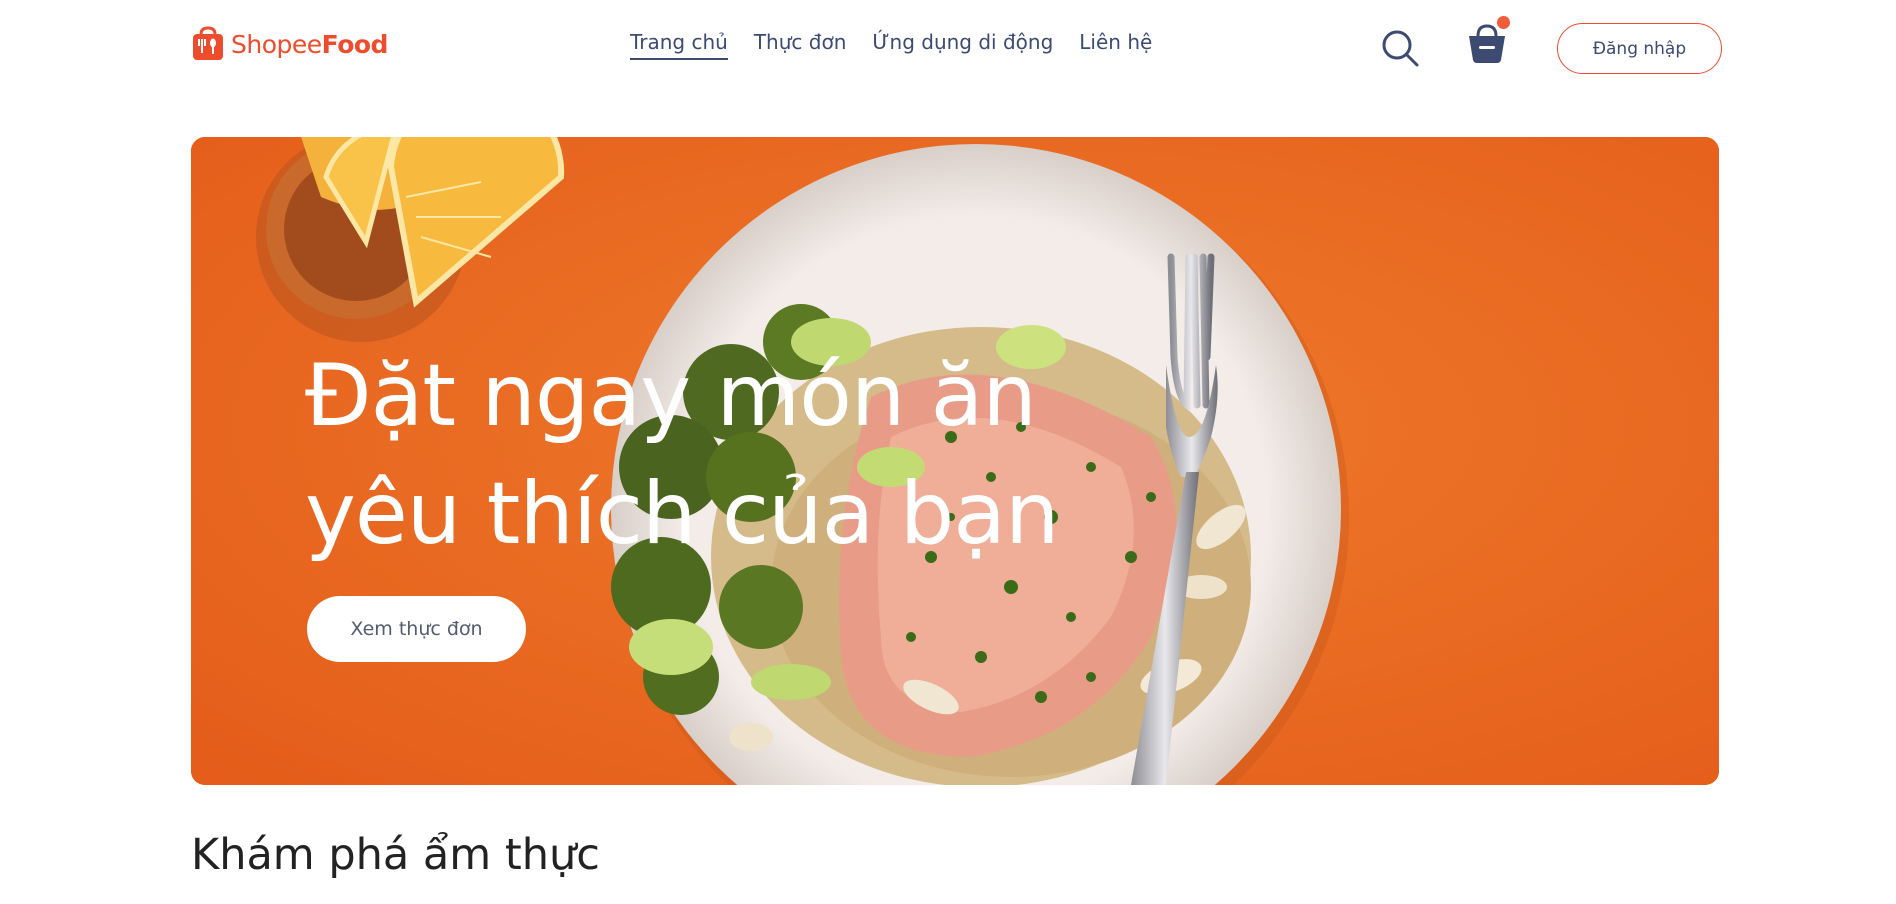 Image resolution: width=1896 pixels, height=904 pixels. I want to click on nav-item-home: Trang chủ, so click(679, 45).